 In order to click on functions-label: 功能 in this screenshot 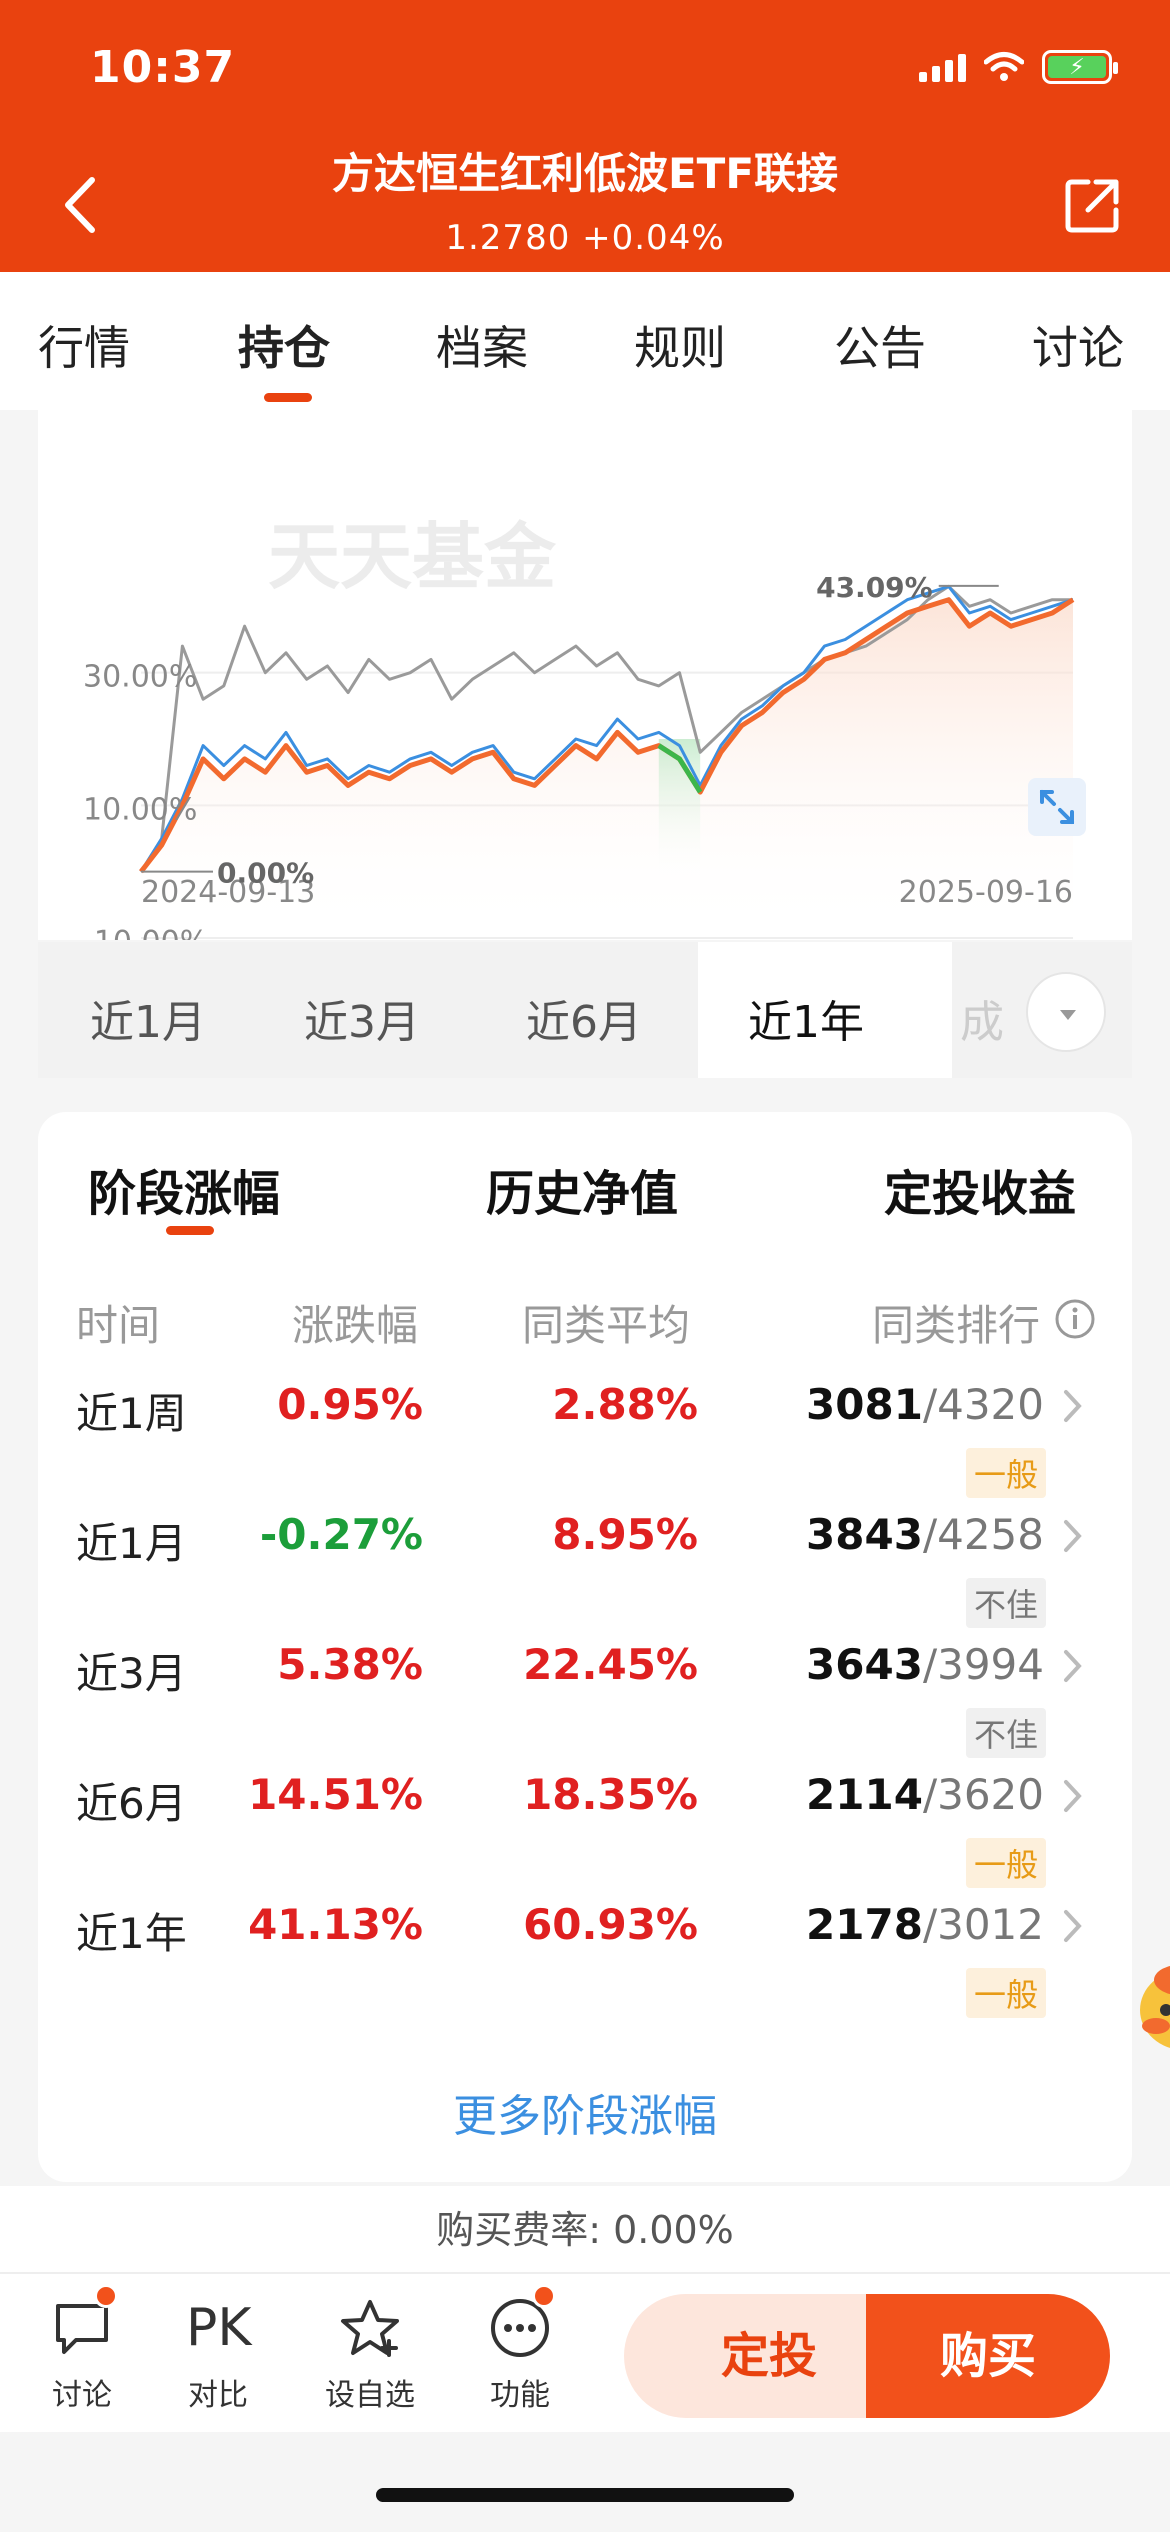, I will do `click(520, 2395)`.